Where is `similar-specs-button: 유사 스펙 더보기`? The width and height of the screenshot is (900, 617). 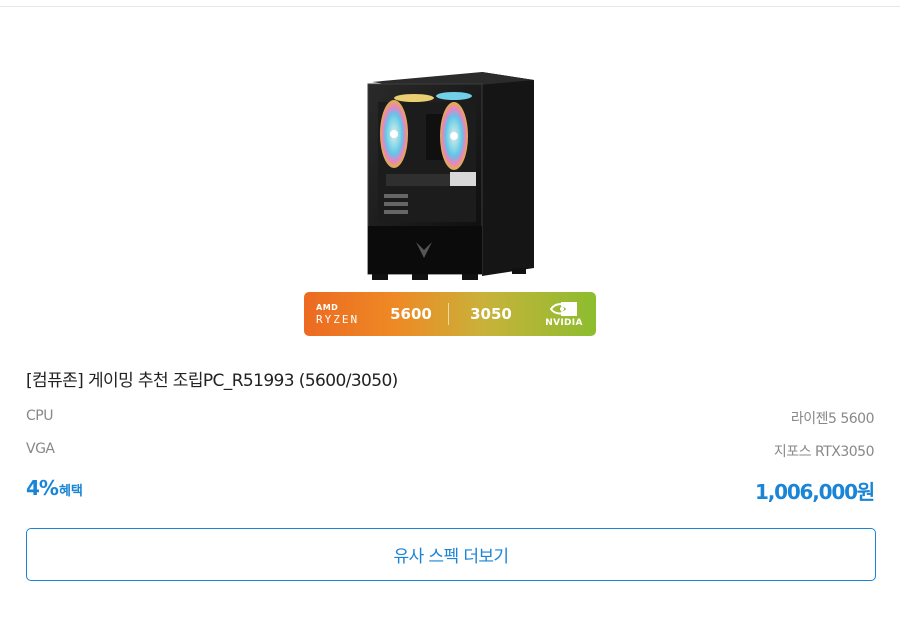 similar-specs-button: 유사 스펙 더보기 is located at coordinates (451, 554).